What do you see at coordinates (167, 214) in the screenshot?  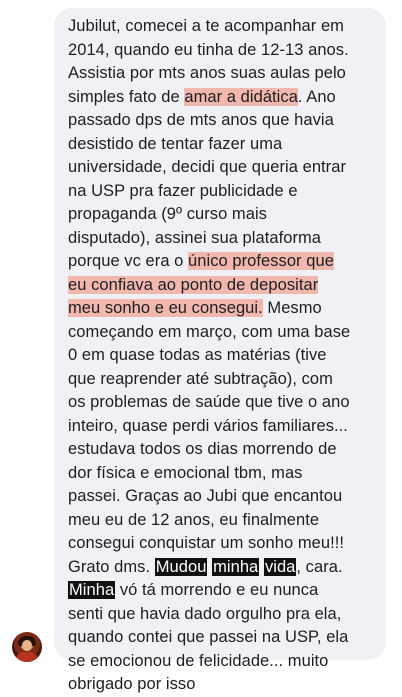 I see `message-line: propaganda (9º curso mais` at bounding box center [167, 214].